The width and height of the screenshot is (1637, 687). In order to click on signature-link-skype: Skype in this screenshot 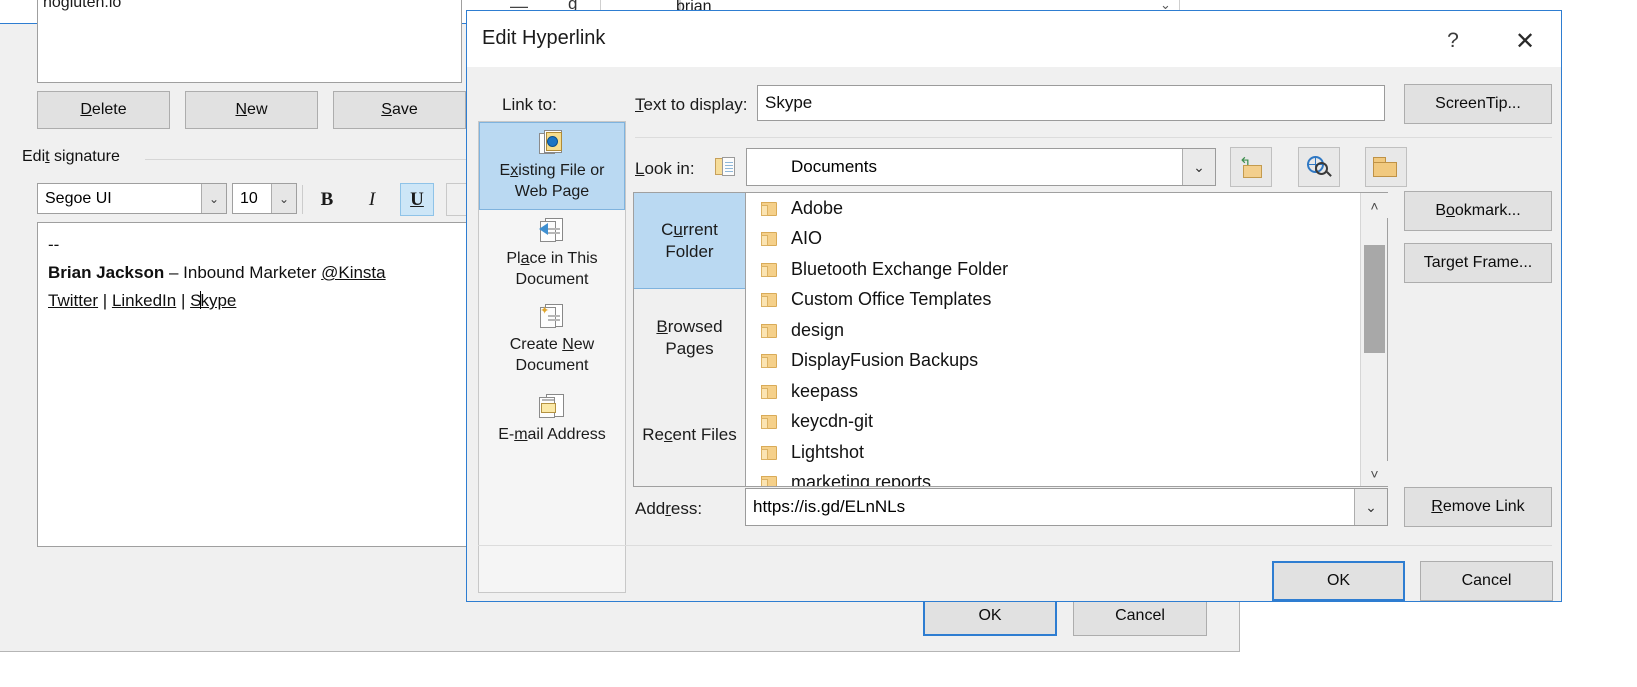, I will do `click(213, 300)`.